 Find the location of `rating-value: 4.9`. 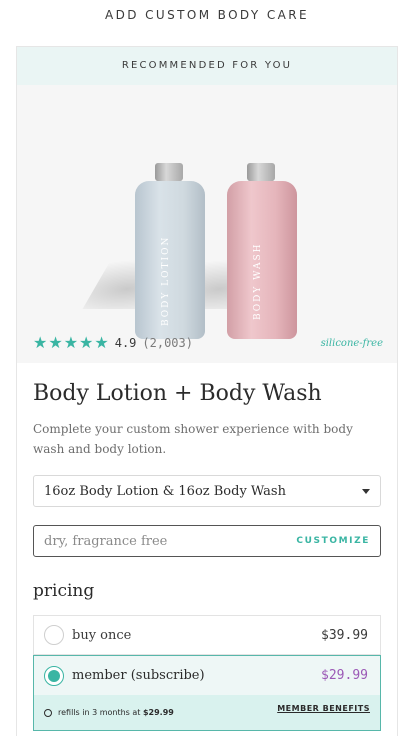

rating-value: 4.9 is located at coordinates (125, 343).